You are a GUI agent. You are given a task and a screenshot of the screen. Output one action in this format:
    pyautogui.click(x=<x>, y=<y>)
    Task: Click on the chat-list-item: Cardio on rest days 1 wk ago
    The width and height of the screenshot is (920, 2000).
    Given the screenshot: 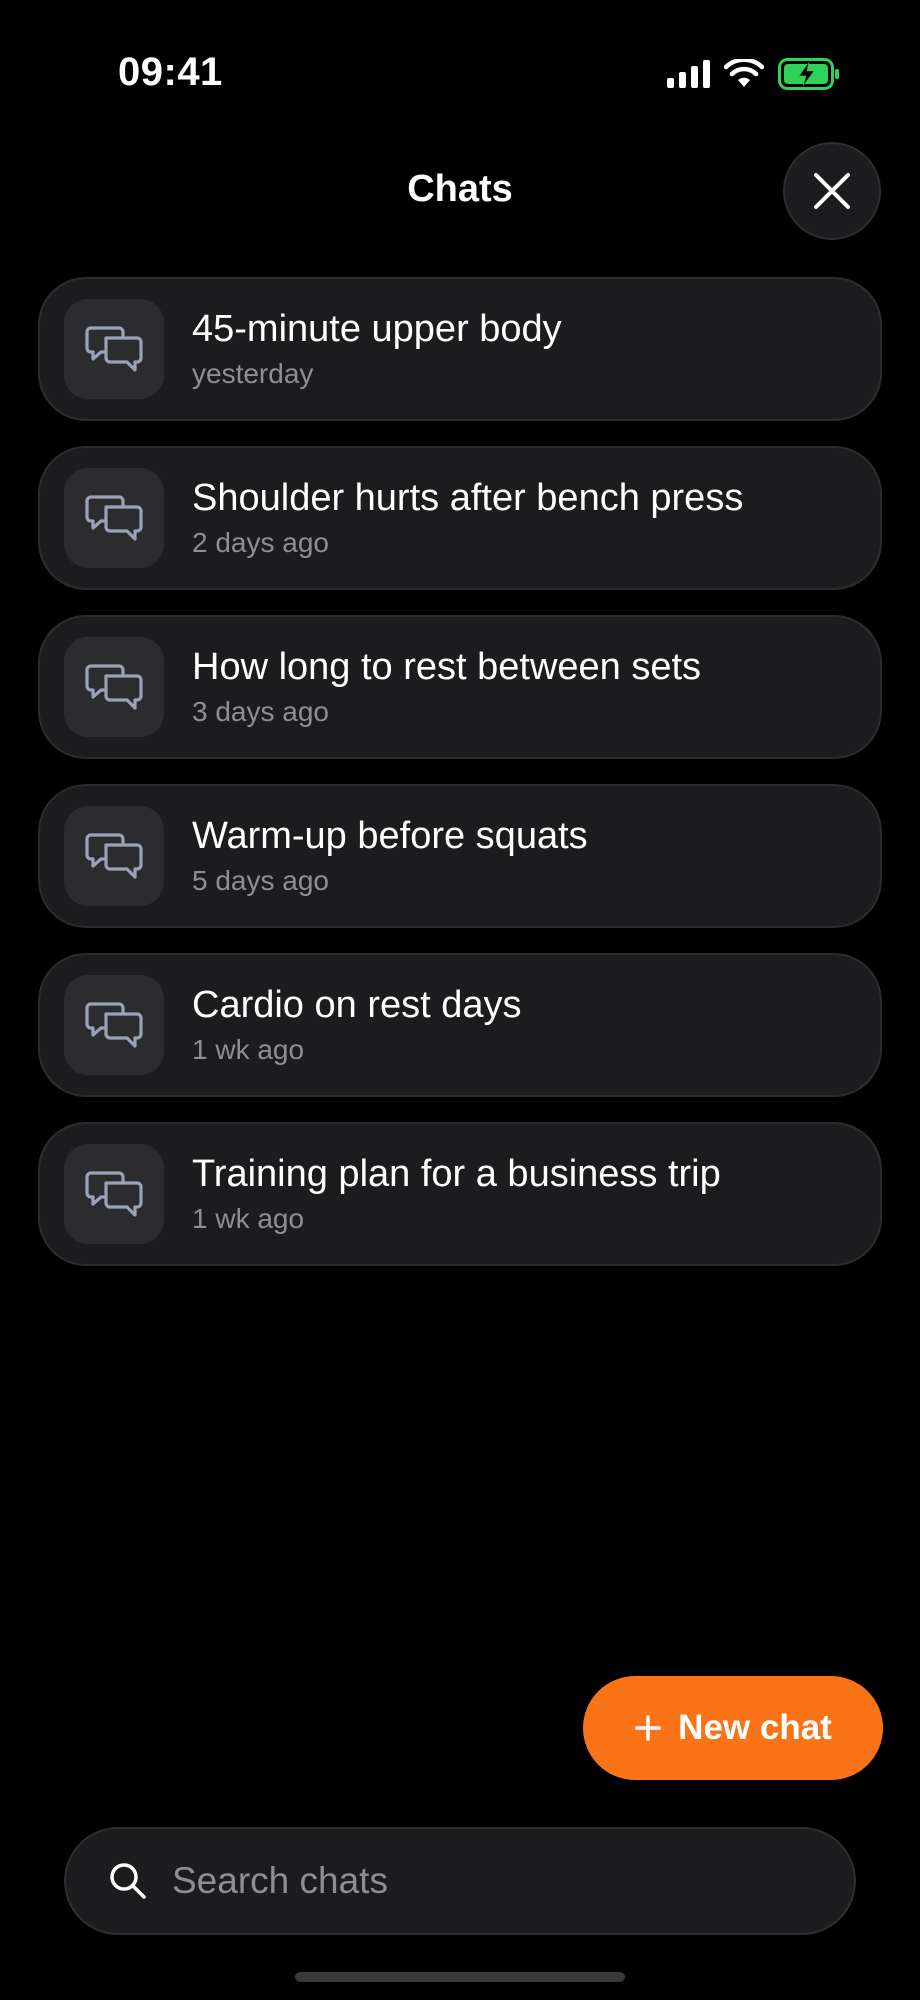 What is the action you would take?
    pyautogui.click(x=460, y=1025)
    